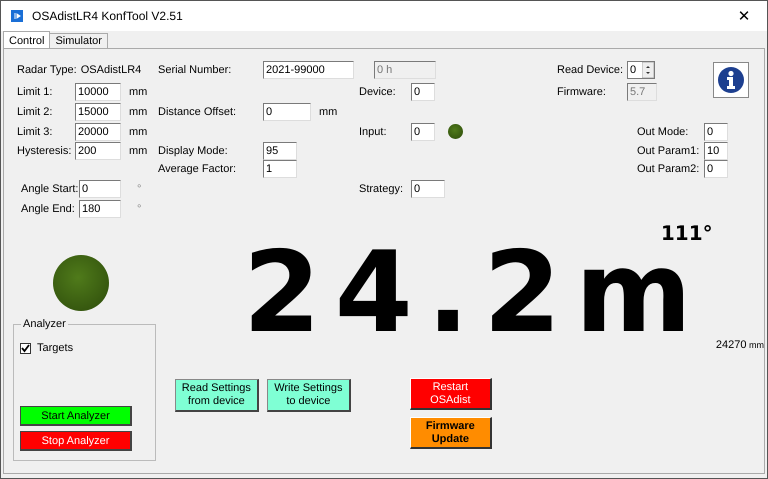  I want to click on checkbox-label: Targets, so click(55, 348).